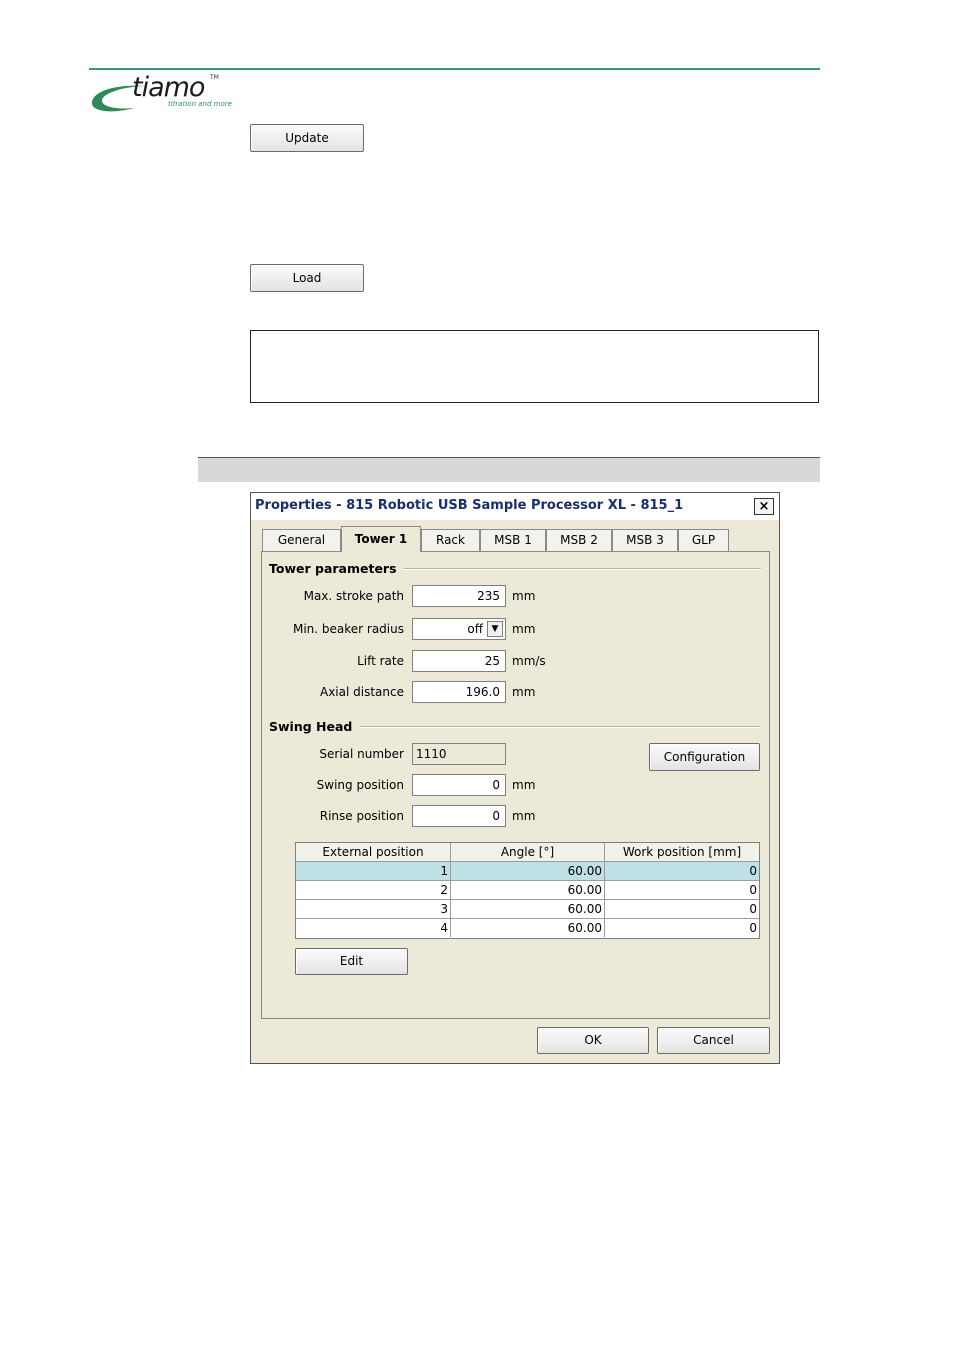  I want to click on configuration-button: Configuration, so click(704, 757).